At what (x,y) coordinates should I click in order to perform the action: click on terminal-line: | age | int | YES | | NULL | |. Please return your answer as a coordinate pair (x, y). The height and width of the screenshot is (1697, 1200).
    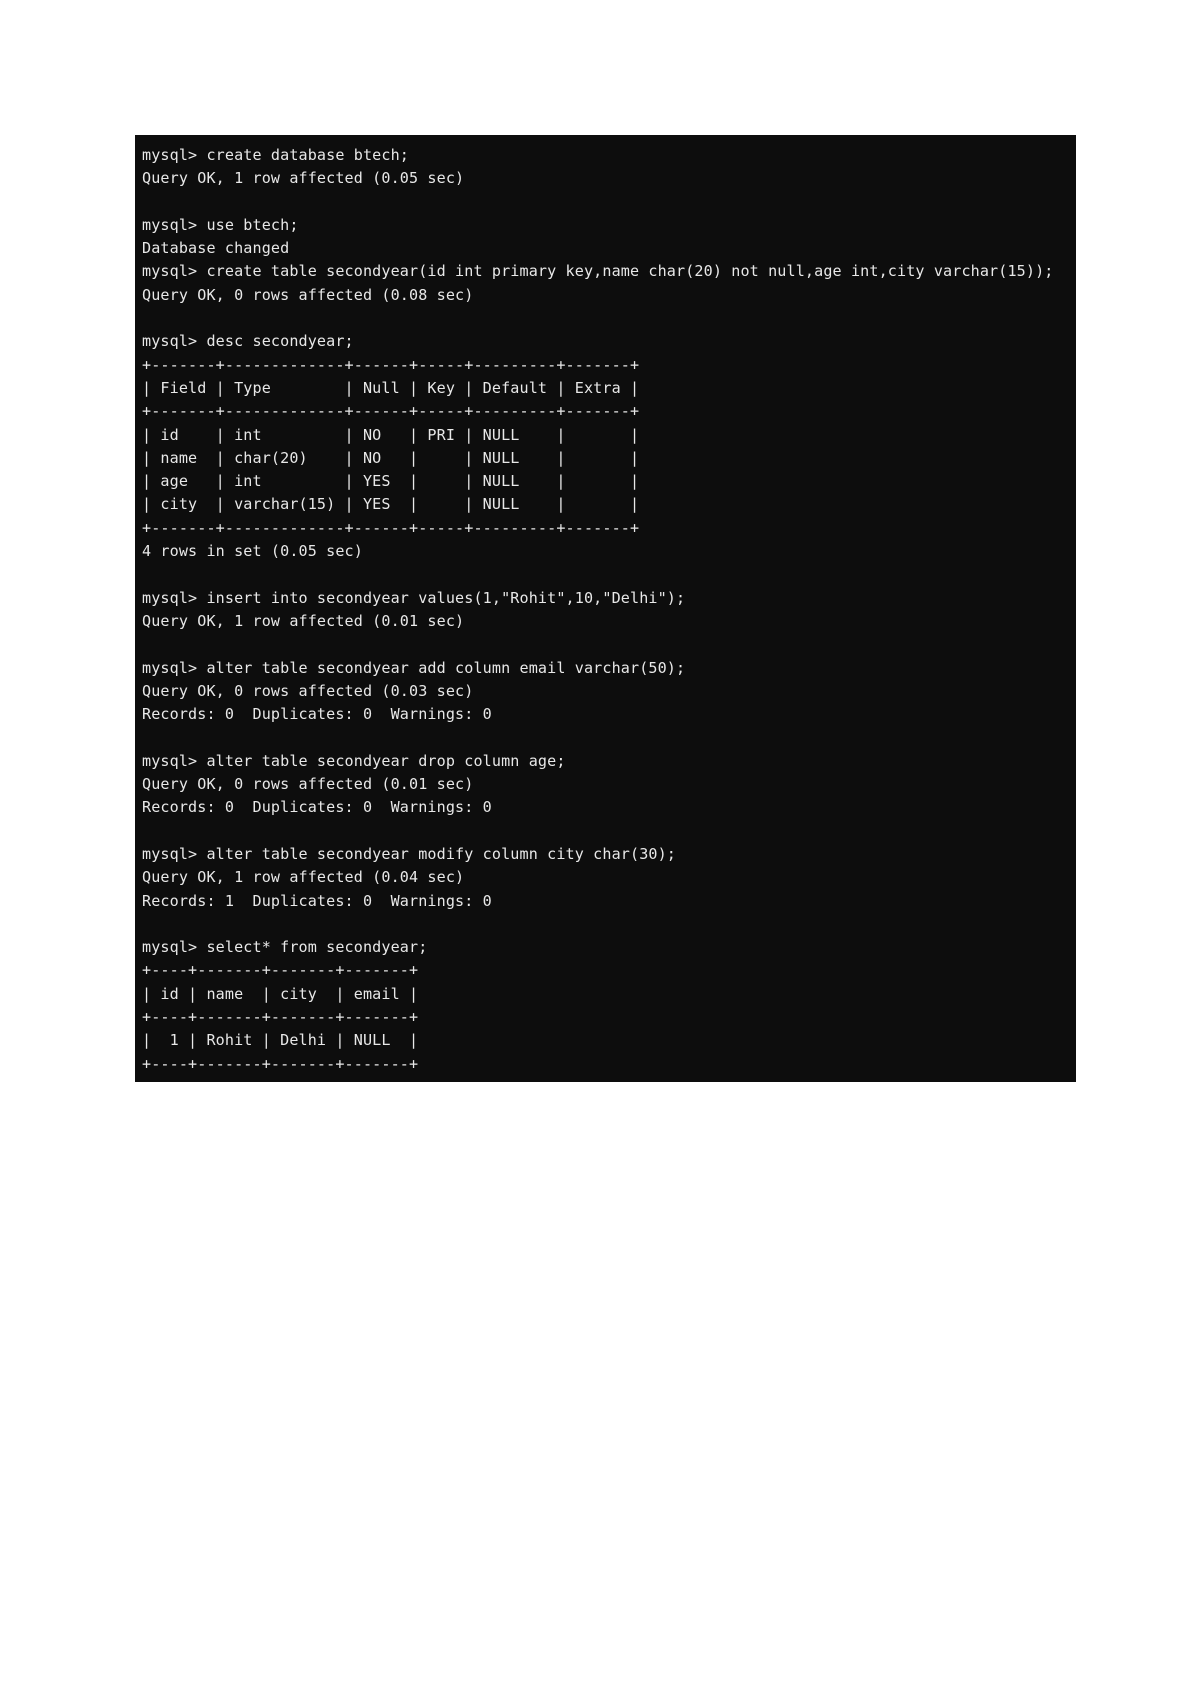
    Looking at the image, I should click on (391, 481).